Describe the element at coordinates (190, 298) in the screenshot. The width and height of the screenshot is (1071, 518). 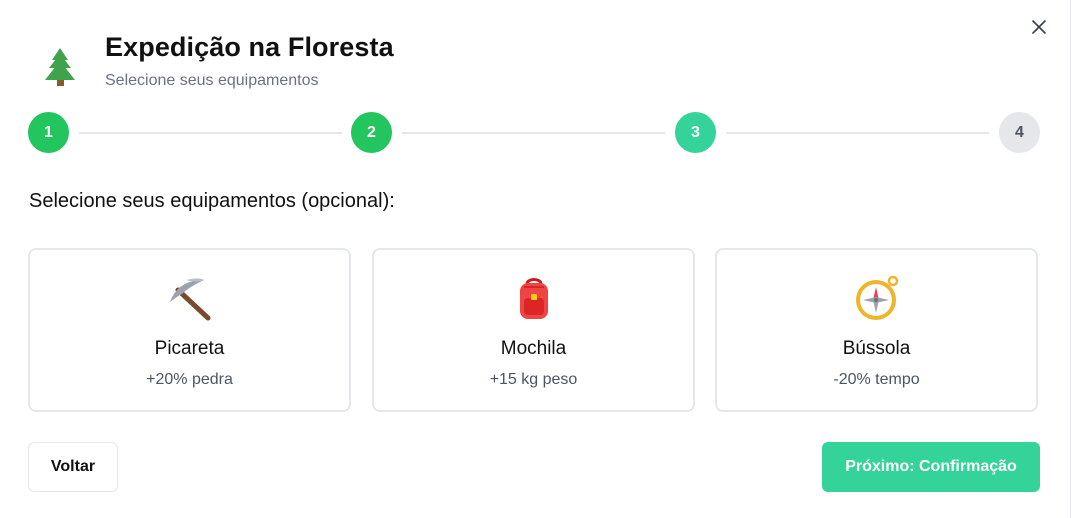
I see `pickaxe-icon` at that location.